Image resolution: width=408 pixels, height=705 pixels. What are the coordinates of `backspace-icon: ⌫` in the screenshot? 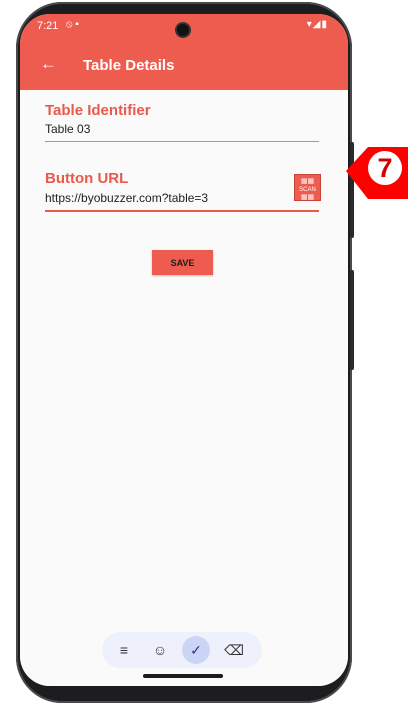 It's located at (234, 650).